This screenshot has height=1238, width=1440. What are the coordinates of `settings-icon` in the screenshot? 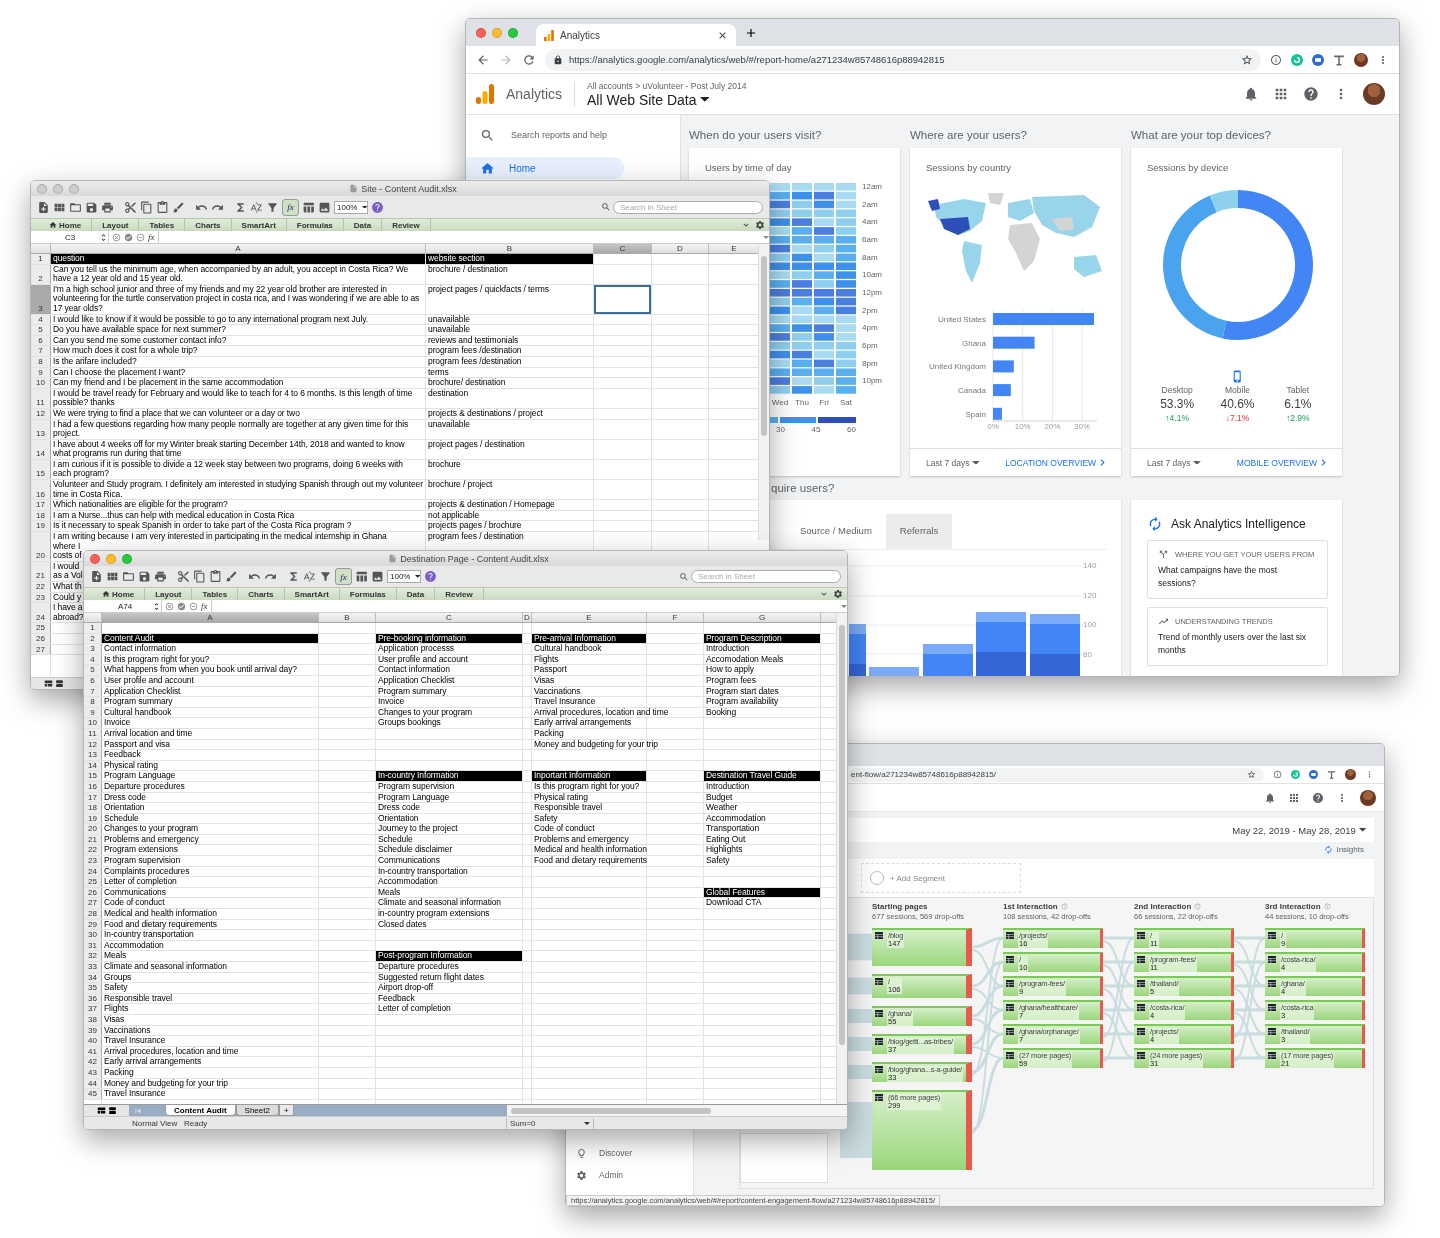 It's located at (760, 225).